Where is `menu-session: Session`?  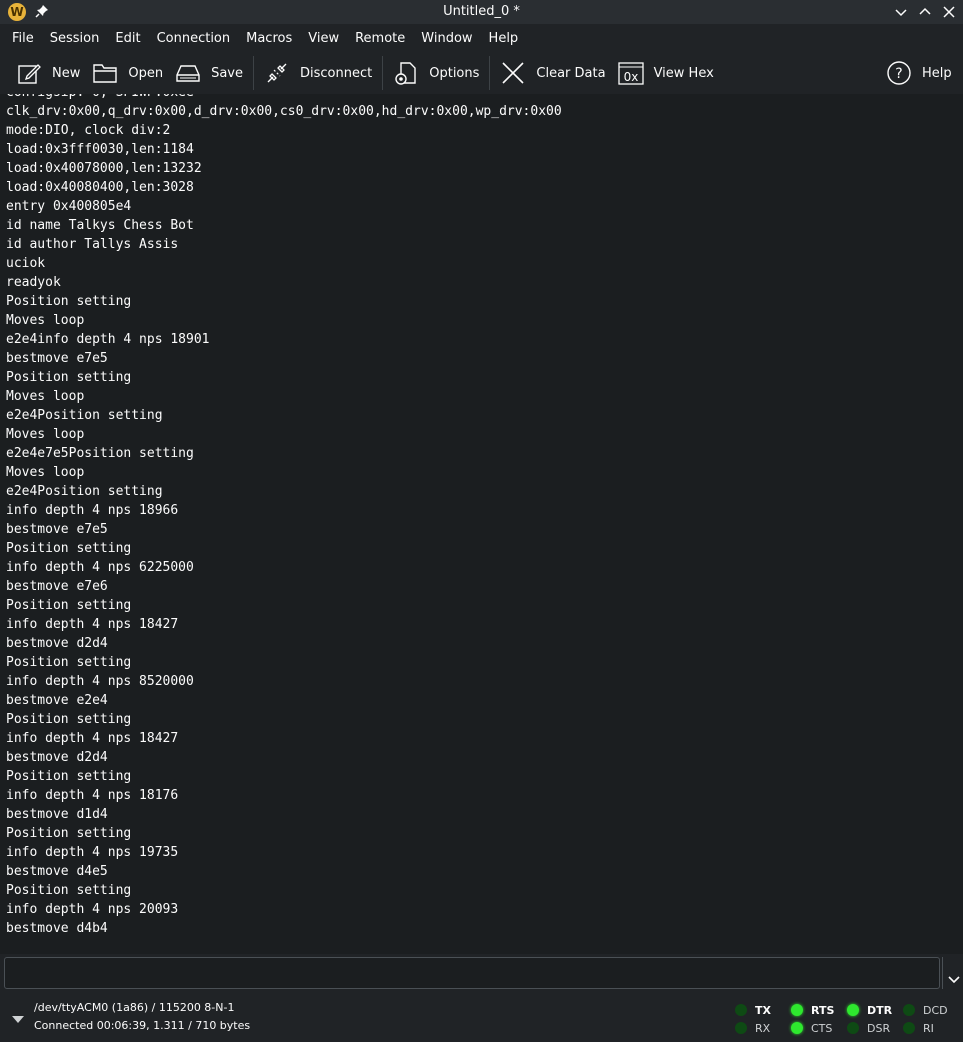 menu-session: Session is located at coordinates (75, 39).